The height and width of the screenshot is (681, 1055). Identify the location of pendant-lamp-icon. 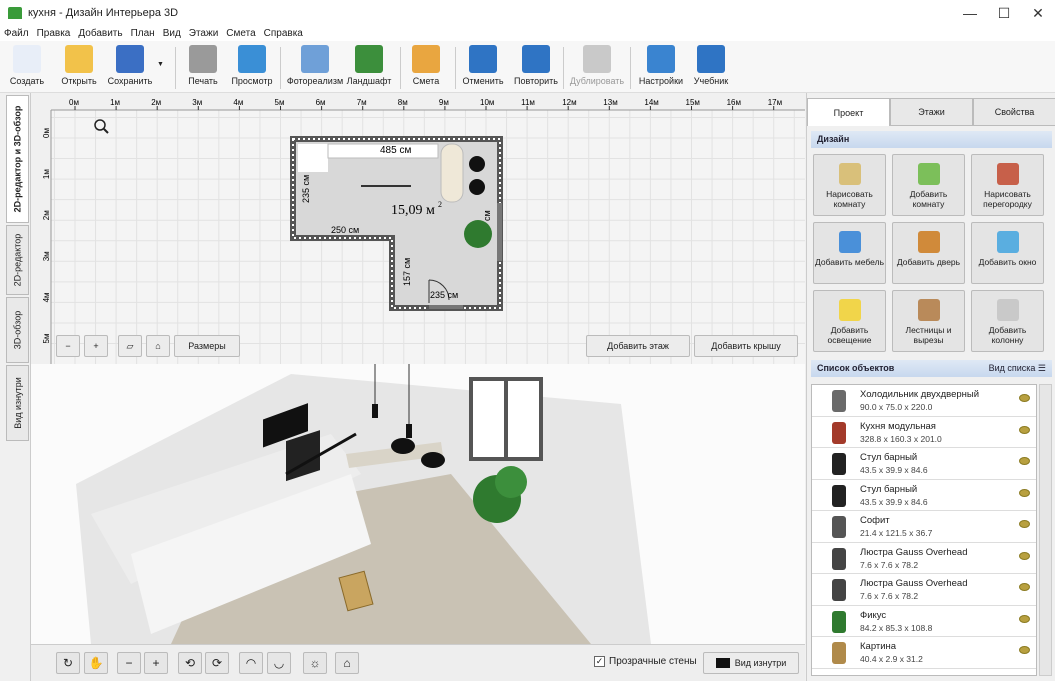
(839, 558).